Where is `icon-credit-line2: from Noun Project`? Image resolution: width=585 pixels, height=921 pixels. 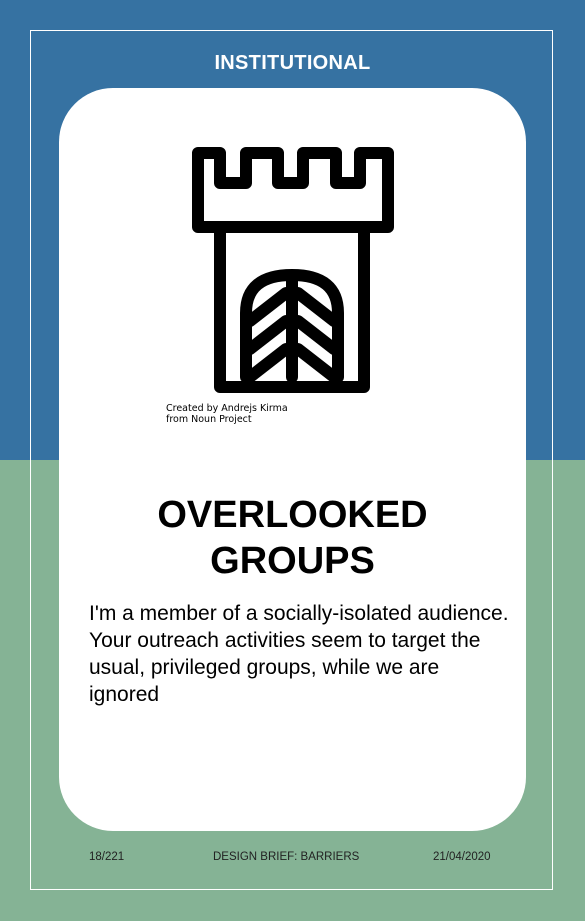 icon-credit-line2: from Noun Project is located at coordinates (209, 419).